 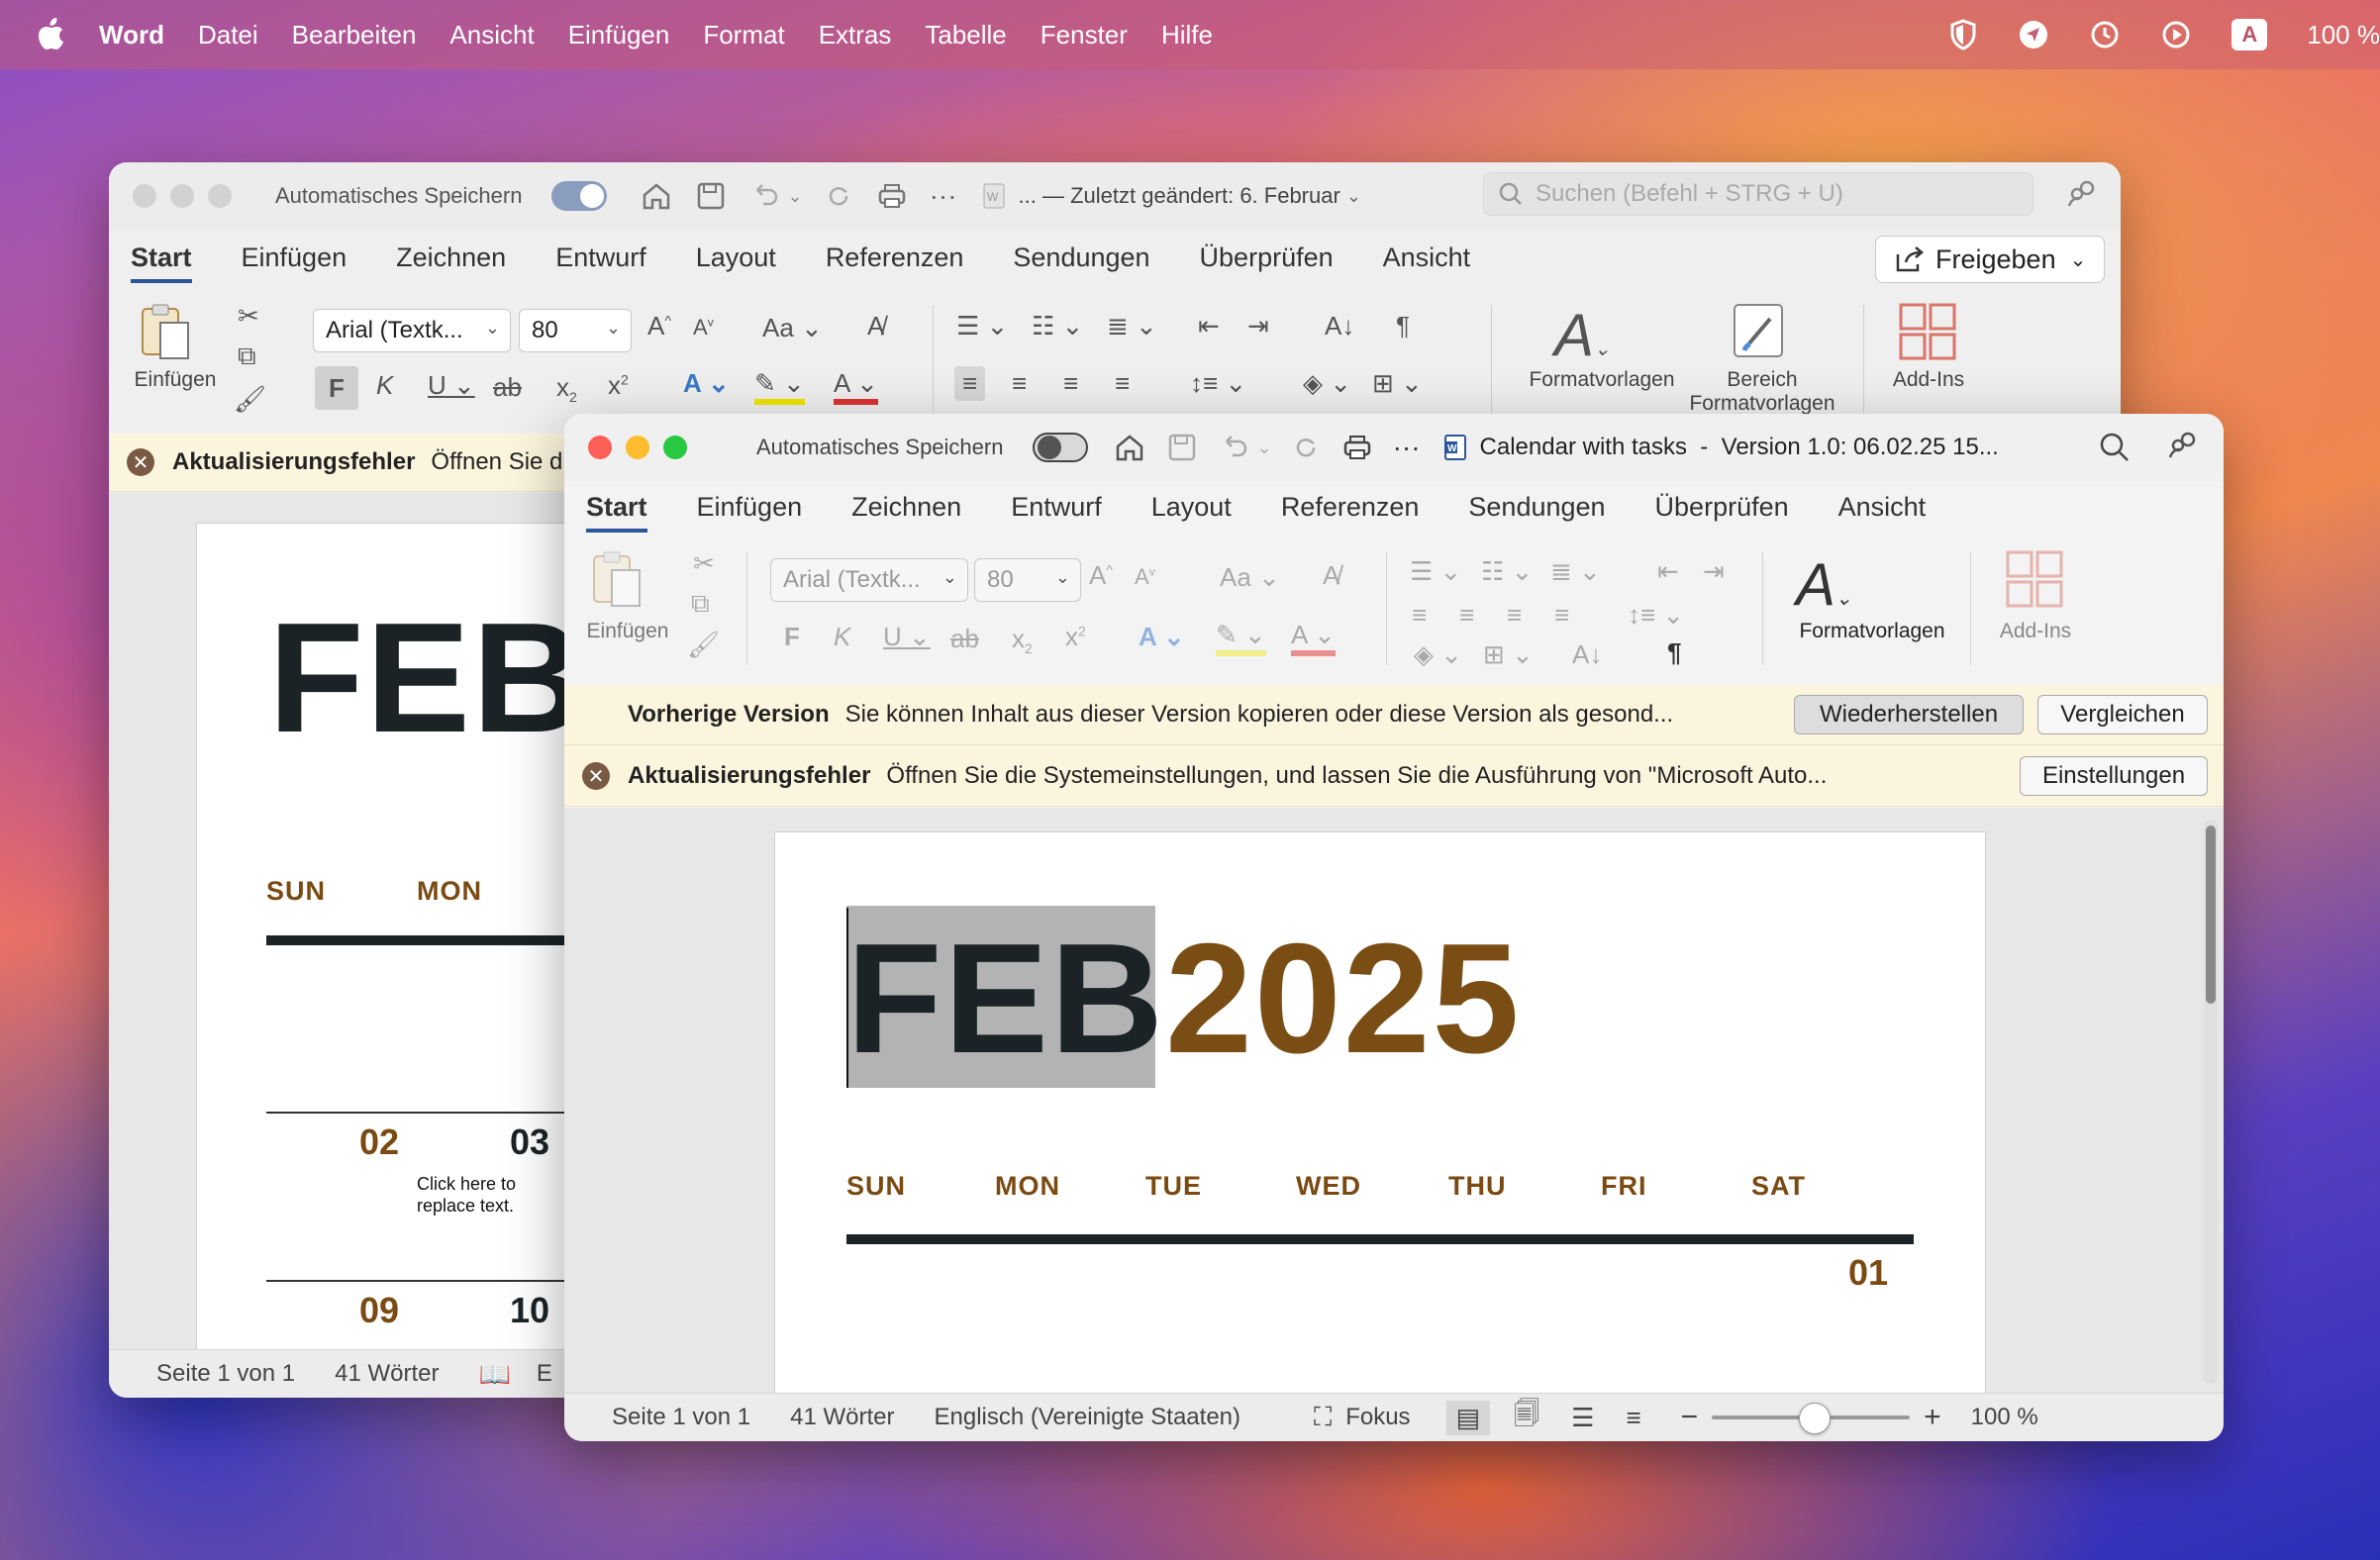 What do you see at coordinates (166, 332) in the screenshot?
I see `paste-icon` at bounding box center [166, 332].